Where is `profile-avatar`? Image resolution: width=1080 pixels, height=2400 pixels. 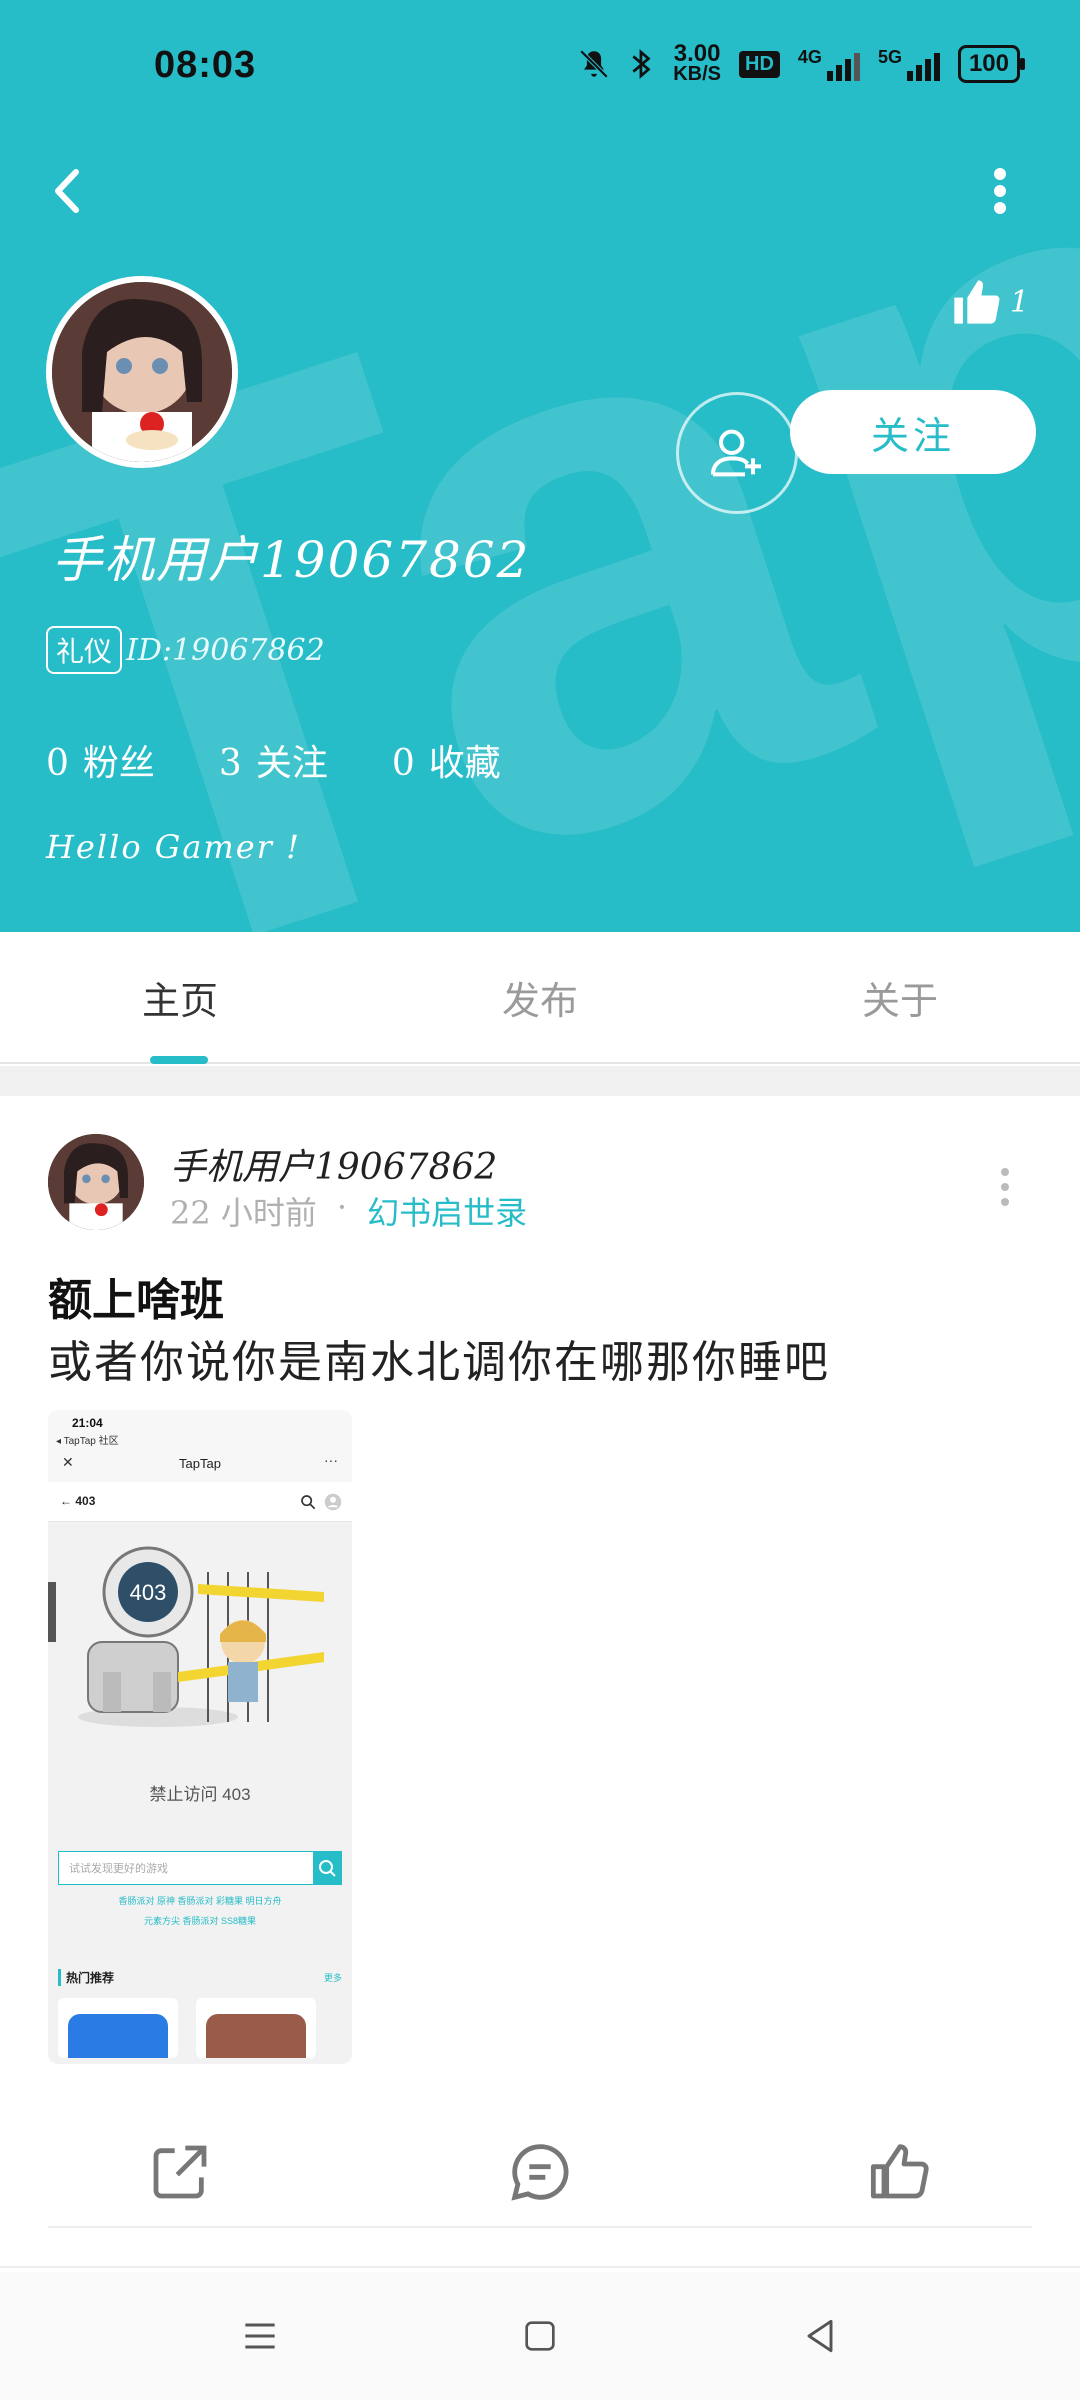 profile-avatar is located at coordinates (142, 372).